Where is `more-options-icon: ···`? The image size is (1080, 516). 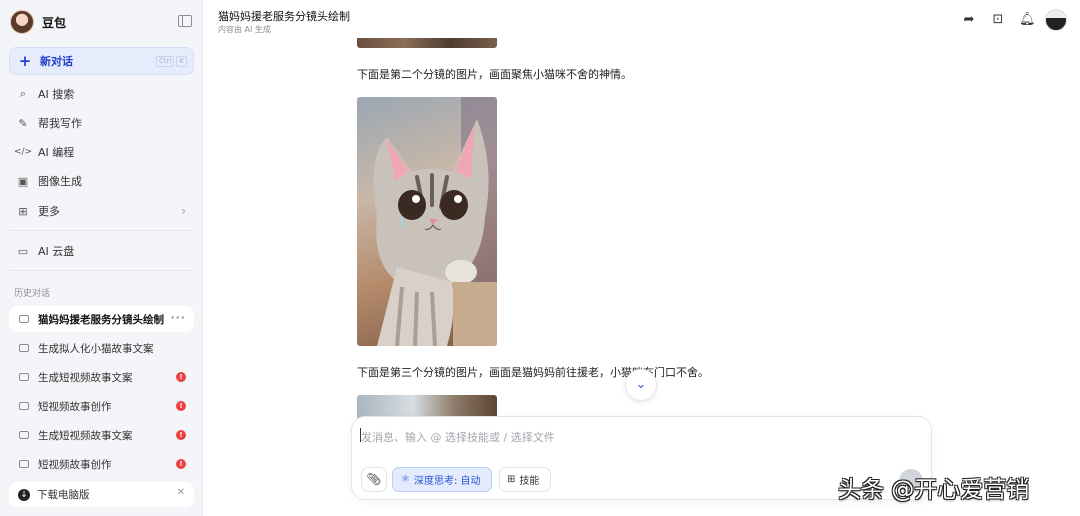
more-options-icon: ··· is located at coordinates (178, 317).